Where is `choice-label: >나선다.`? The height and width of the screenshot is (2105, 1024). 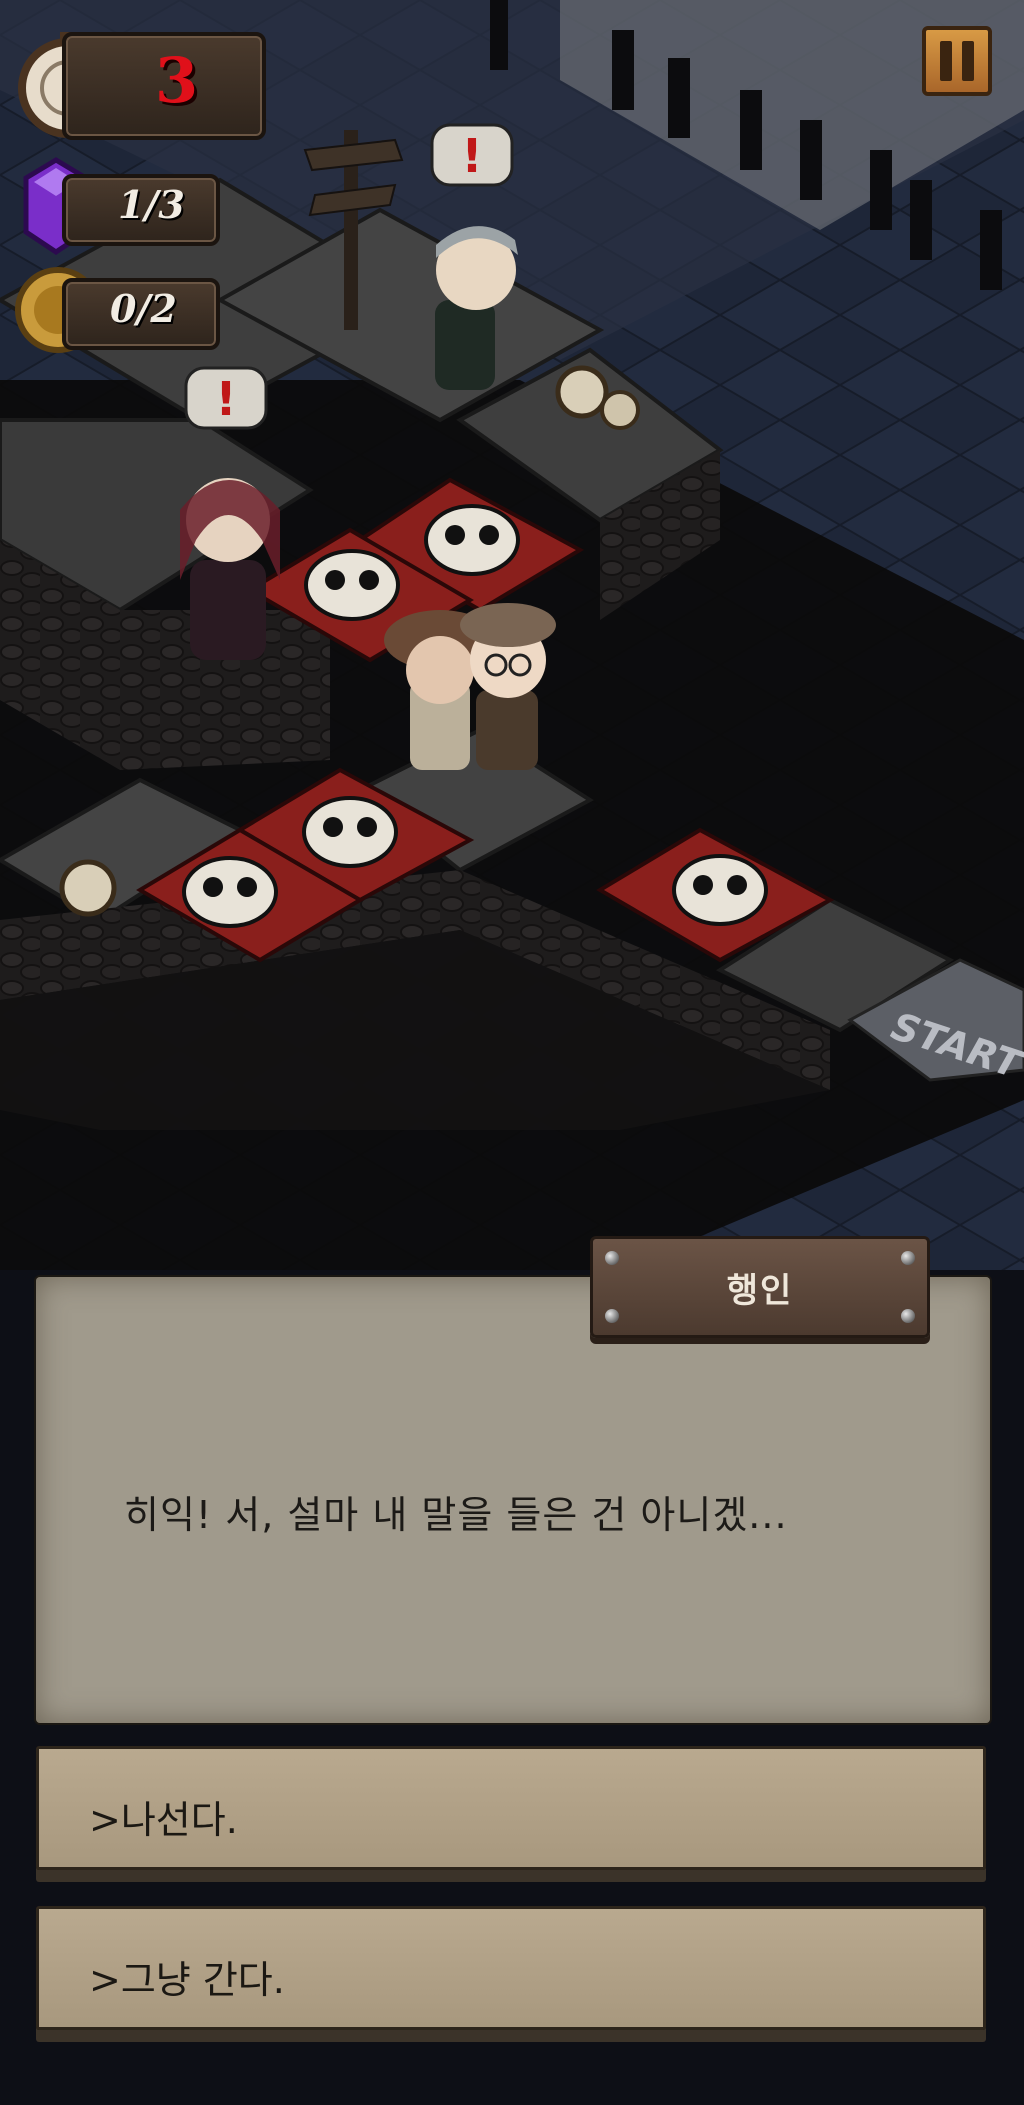
choice-label: >나선다. is located at coordinates (163, 1820).